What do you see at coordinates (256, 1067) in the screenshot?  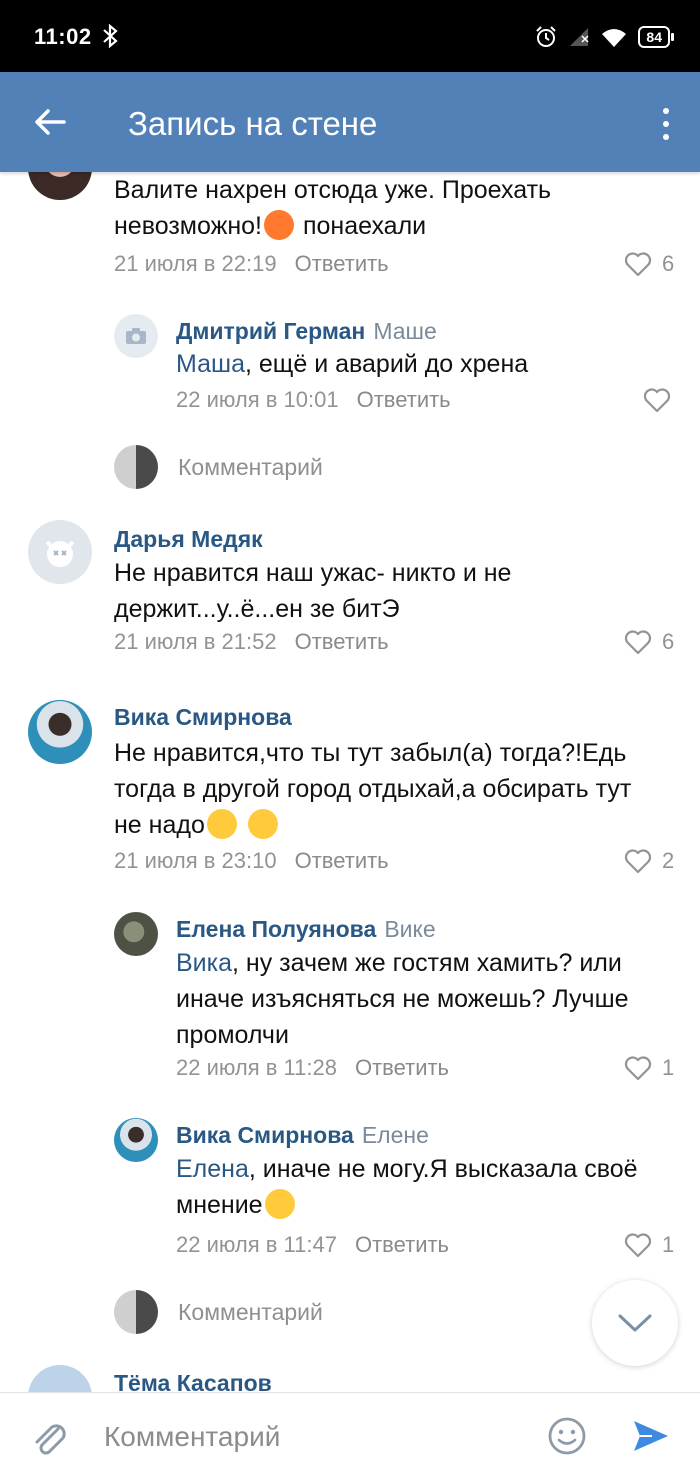 I see `comment-date: 22 июля в 11:28` at bounding box center [256, 1067].